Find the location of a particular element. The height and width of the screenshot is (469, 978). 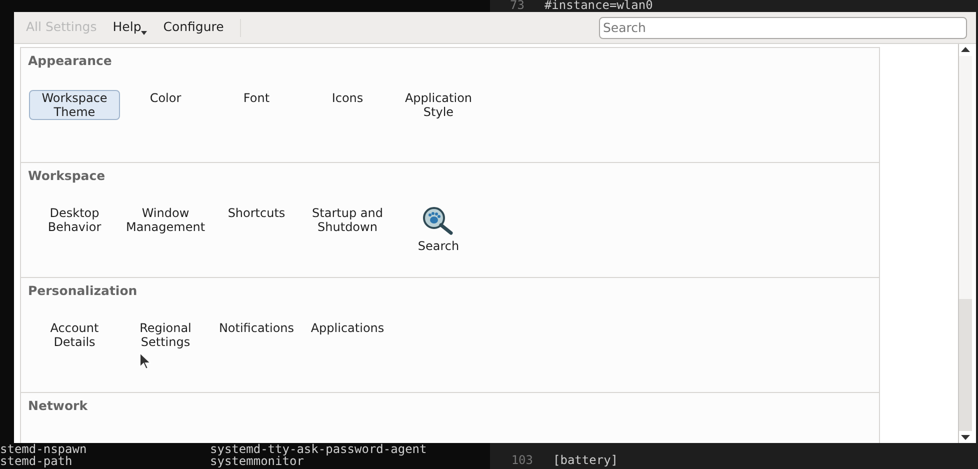

category-title: Personalization is located at coordinates (82, 291).